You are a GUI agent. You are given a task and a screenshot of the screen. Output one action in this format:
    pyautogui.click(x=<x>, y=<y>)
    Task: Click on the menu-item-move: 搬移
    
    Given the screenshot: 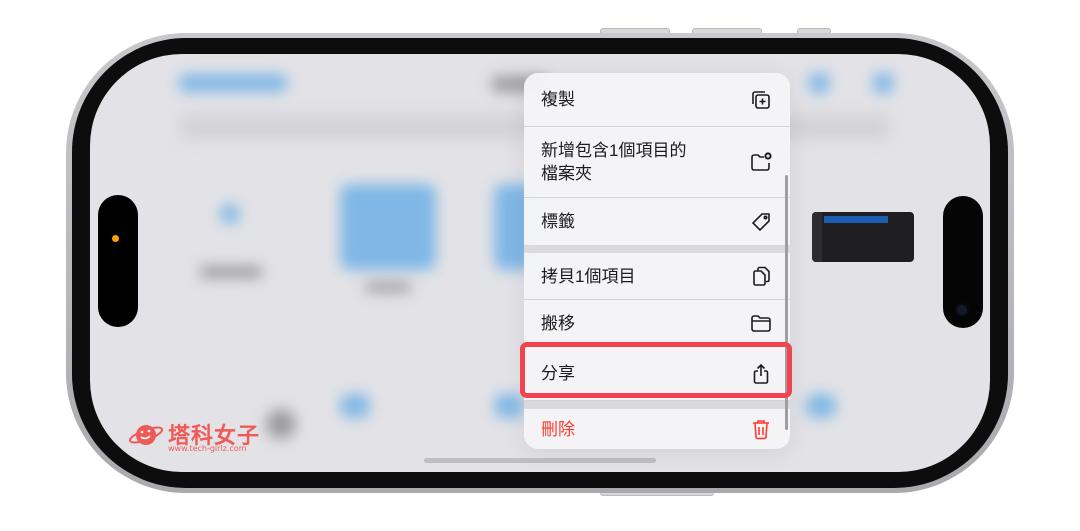 What is the action you would take?
    pyautogui.click(x=657, y=323)
    